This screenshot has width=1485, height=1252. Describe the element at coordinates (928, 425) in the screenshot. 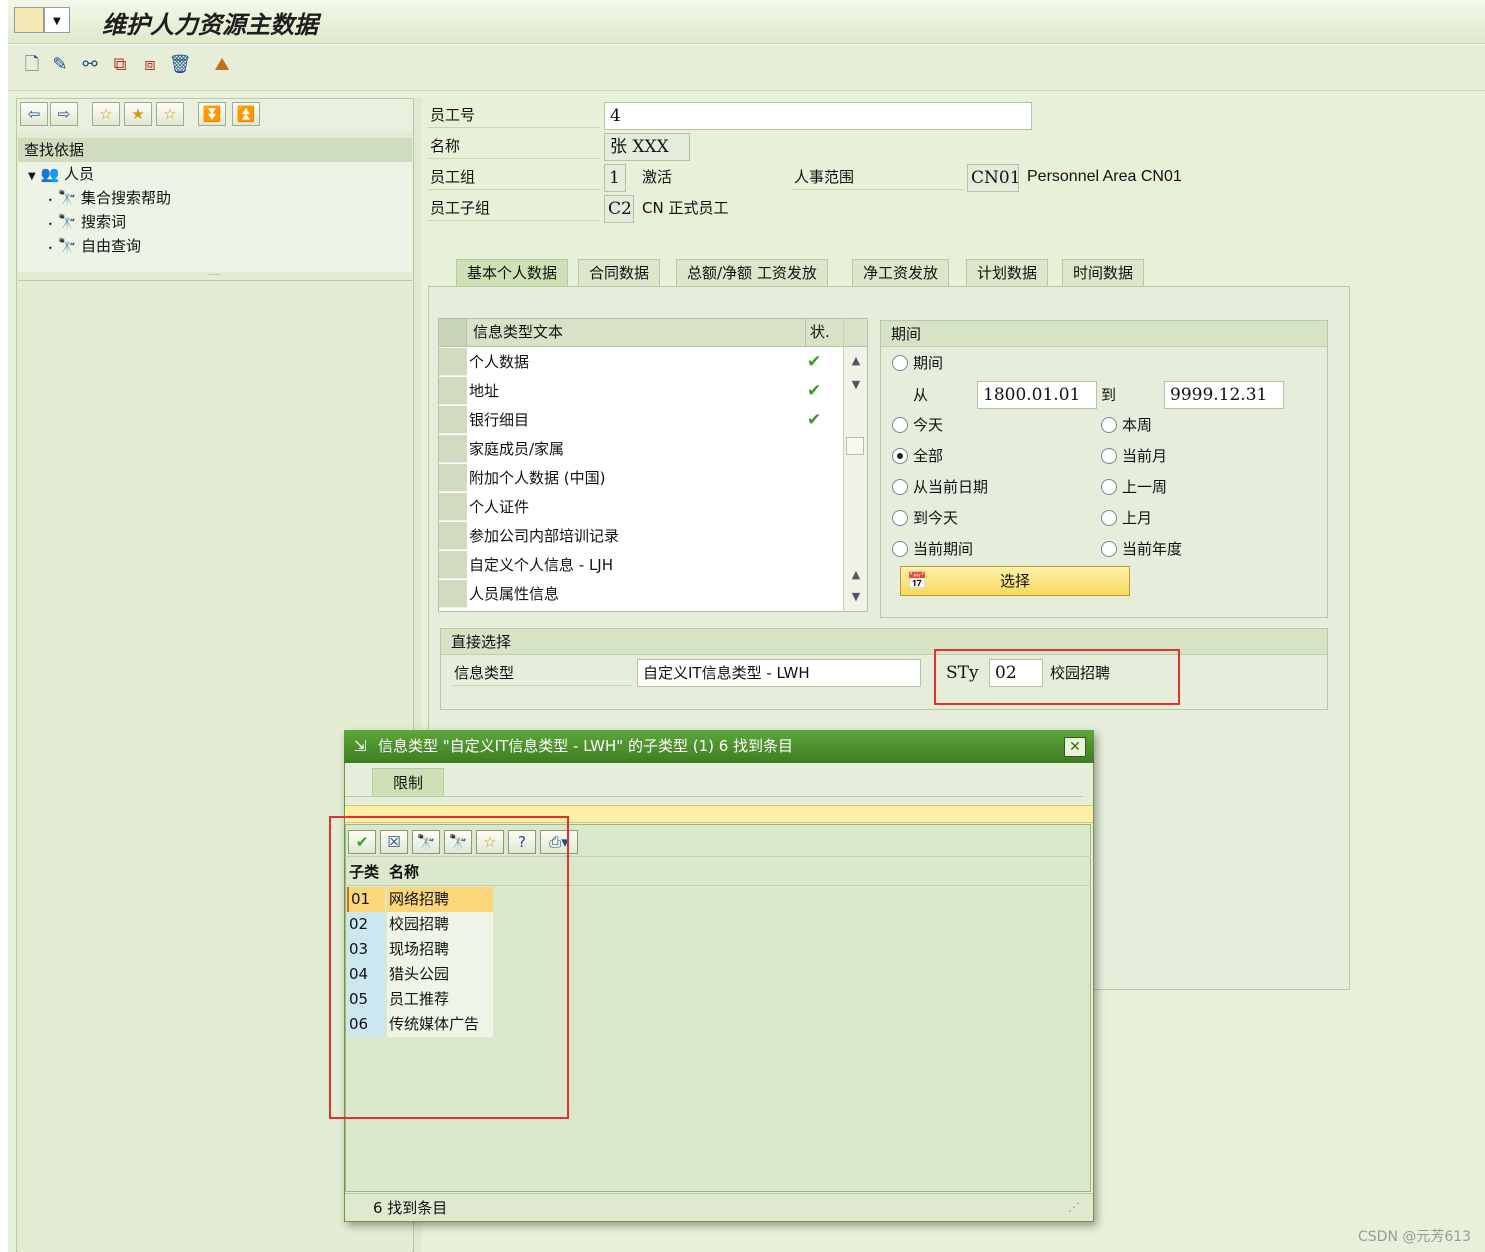

I see `radio-today-label: 今天` at that location.